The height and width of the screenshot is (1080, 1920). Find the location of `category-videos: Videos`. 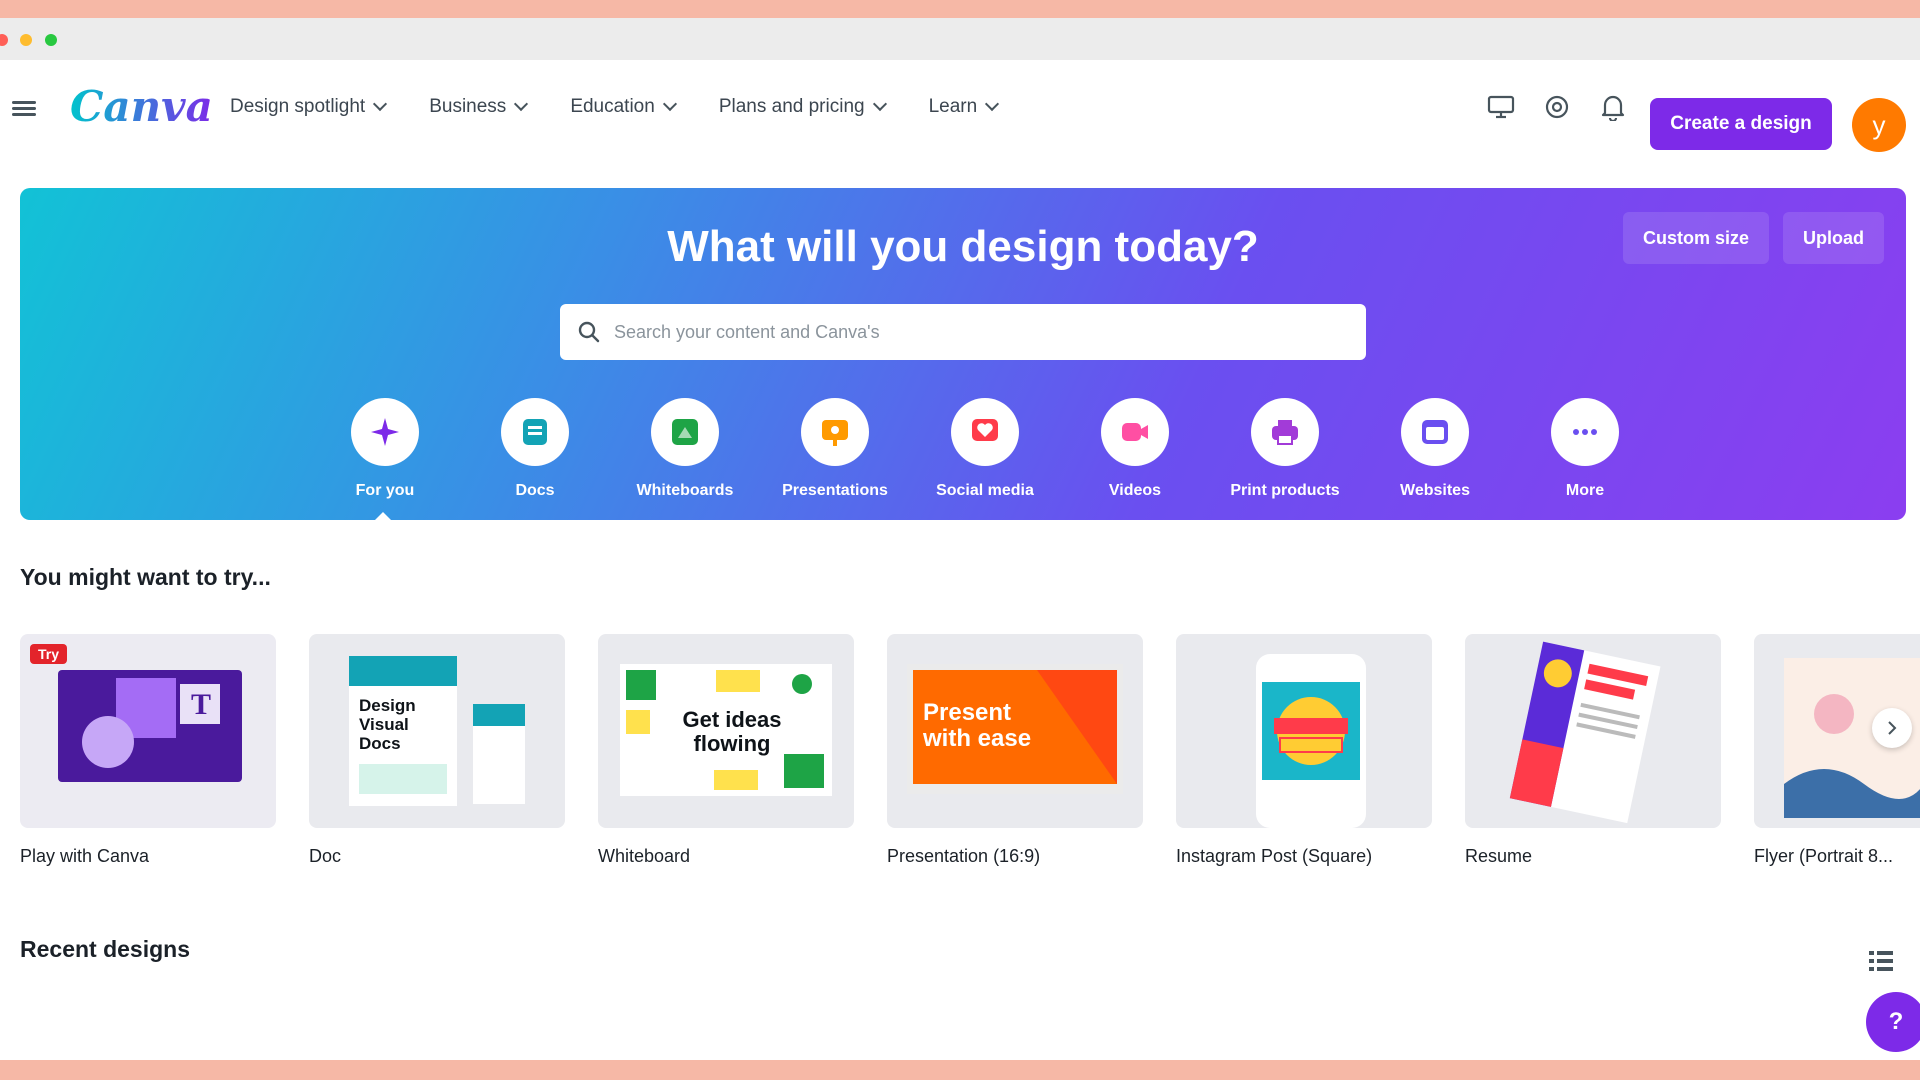

category-videos: Videos is located at coordinates (1135, 449).